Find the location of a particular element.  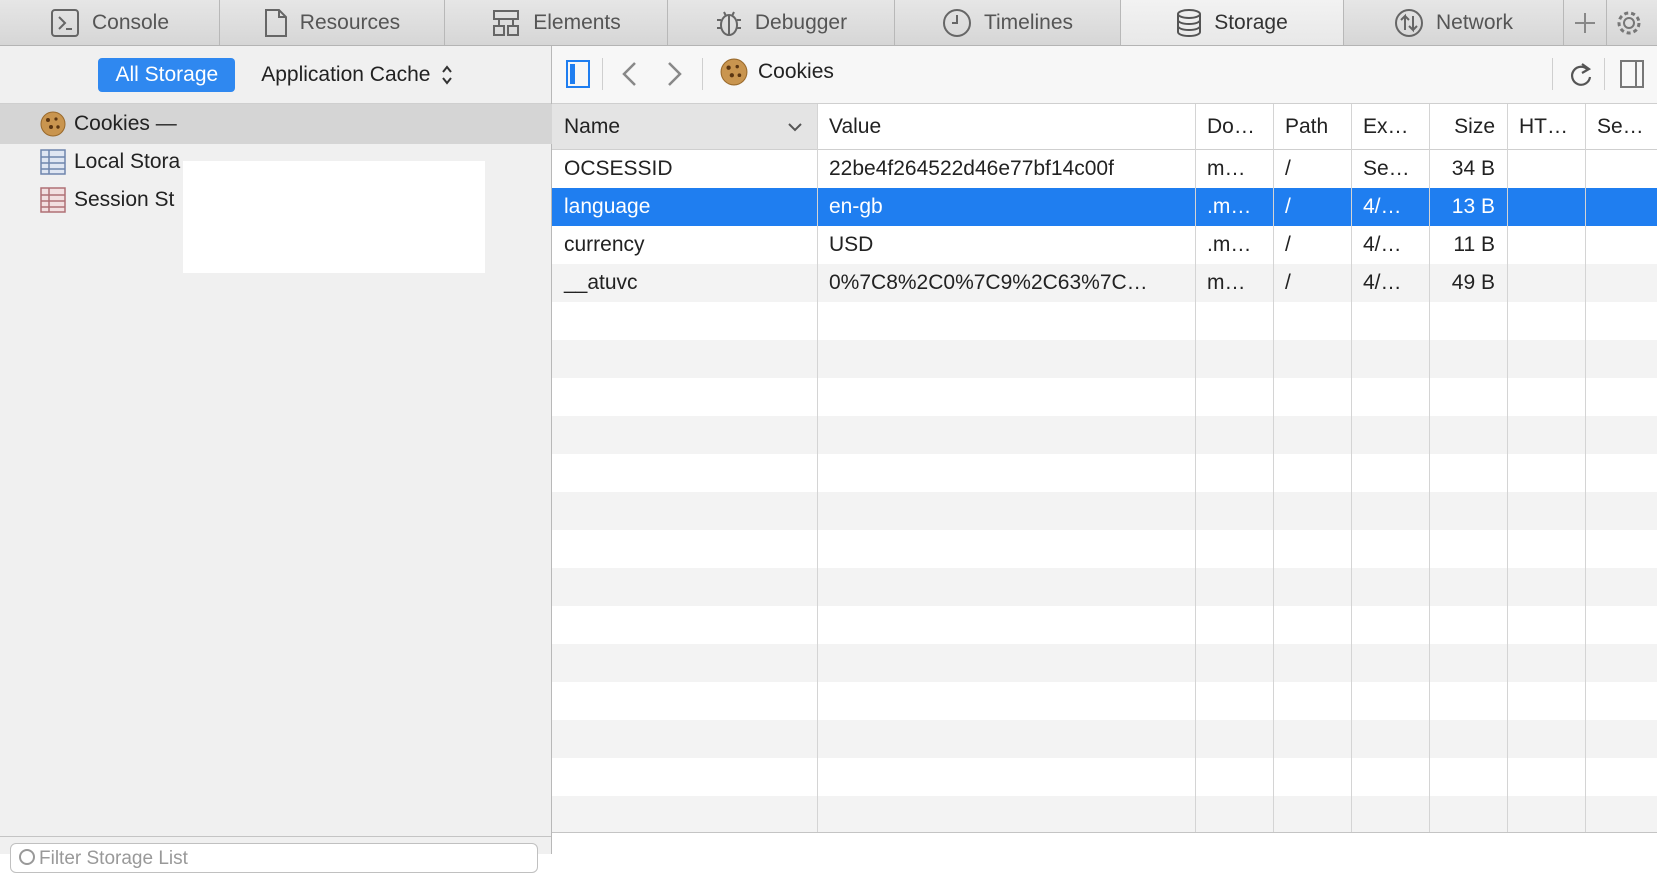

cell-value: USD is located at coordinates (851, 244).